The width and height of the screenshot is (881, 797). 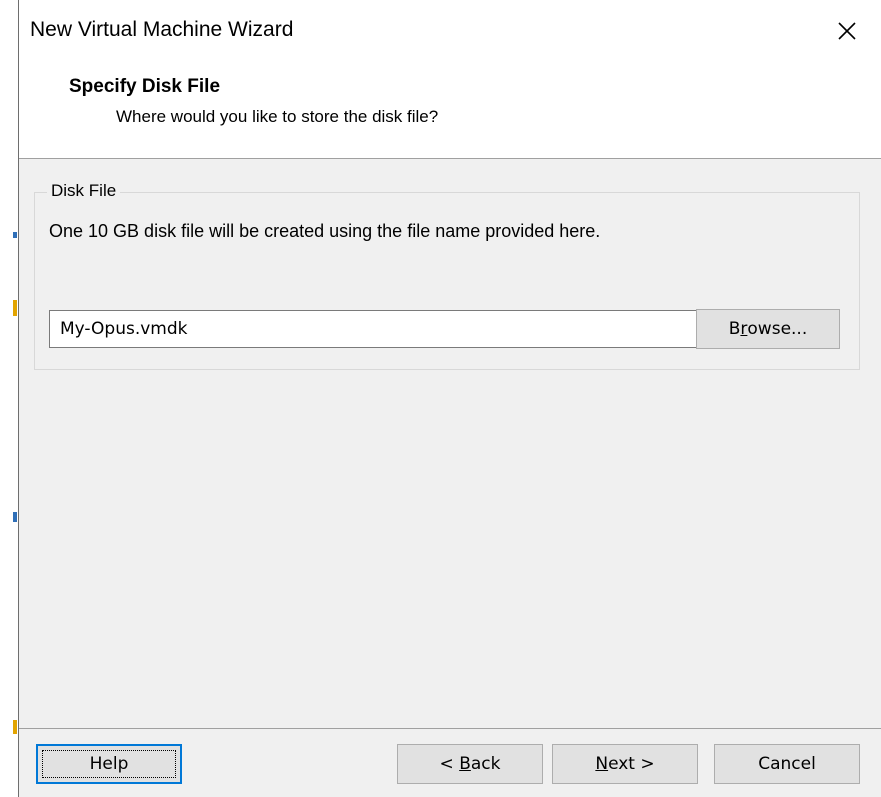 I want to click on cancel-button: Cancel, so click(x=787, y=764).